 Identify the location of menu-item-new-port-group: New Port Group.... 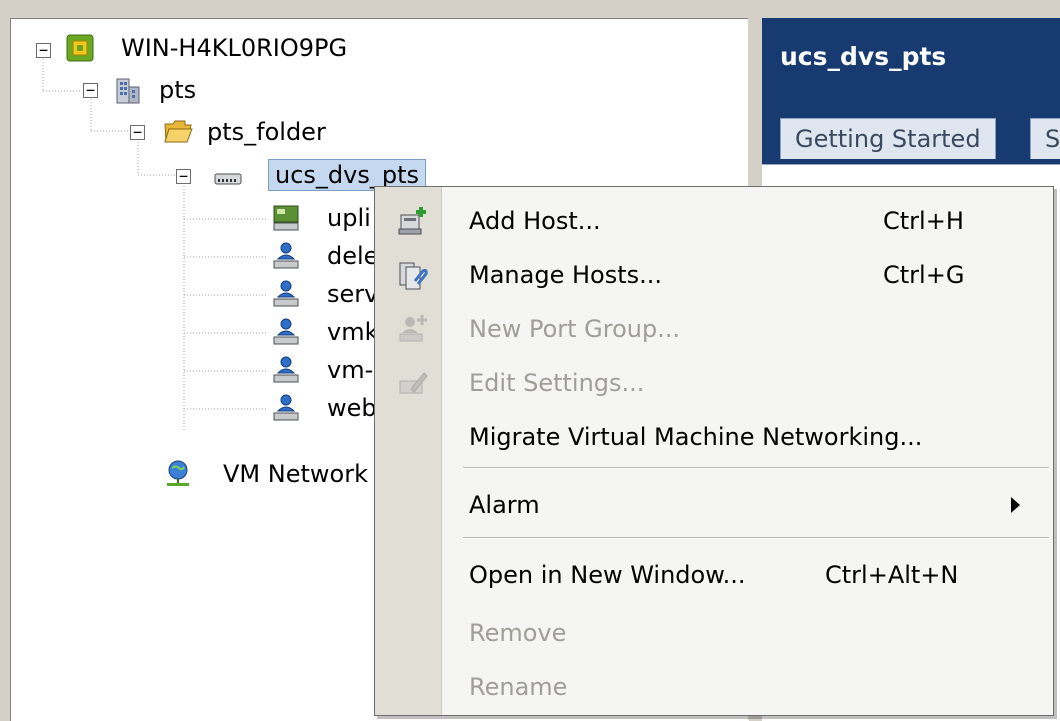
(714, 329).